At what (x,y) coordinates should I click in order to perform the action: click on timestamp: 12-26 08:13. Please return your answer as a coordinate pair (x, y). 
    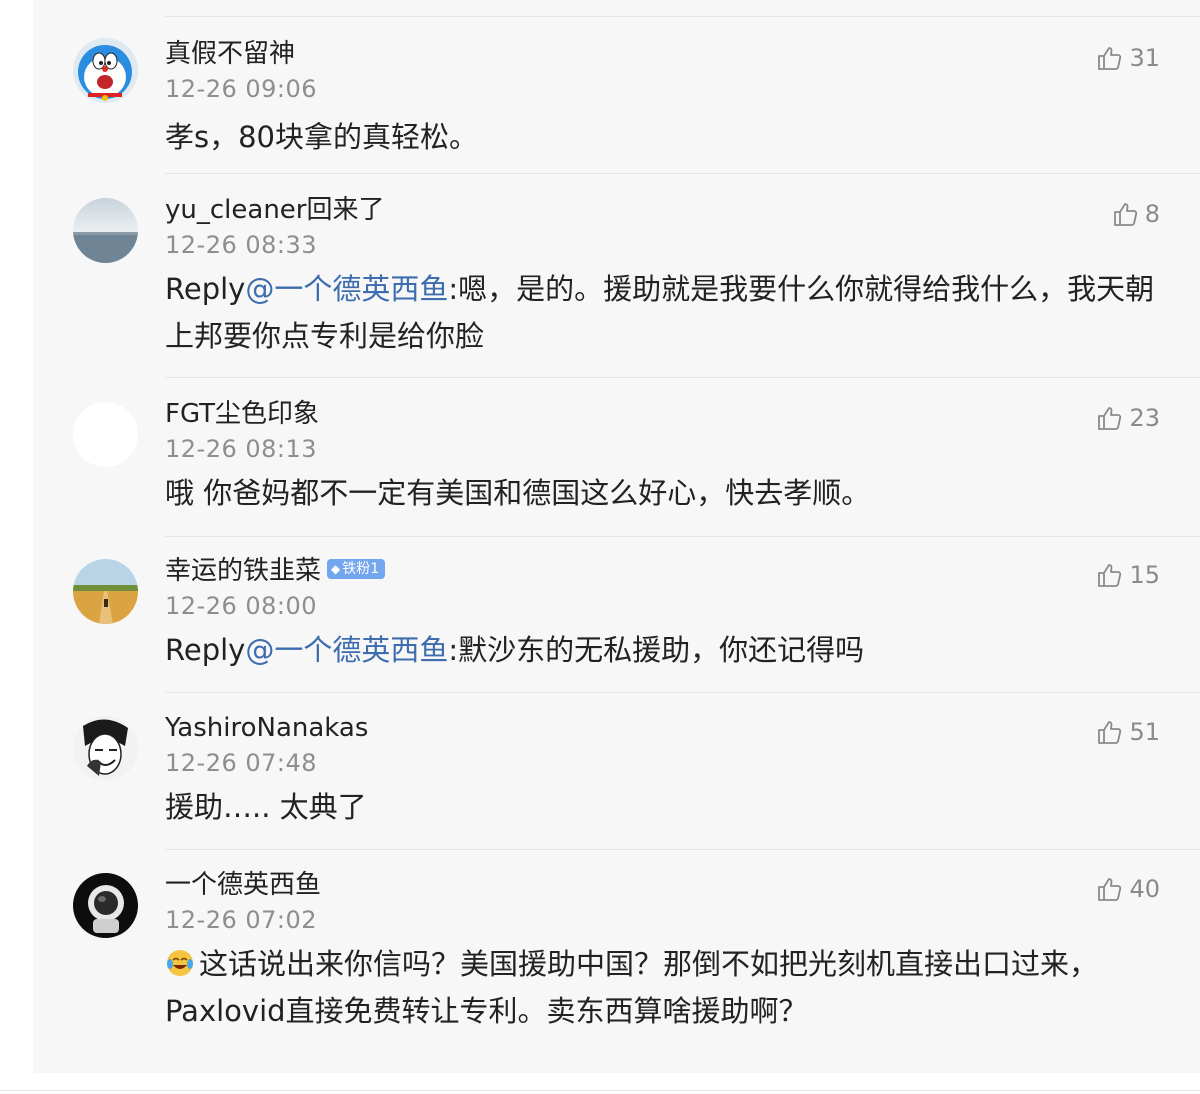
    Looking at the image, I should click on (241, 449).